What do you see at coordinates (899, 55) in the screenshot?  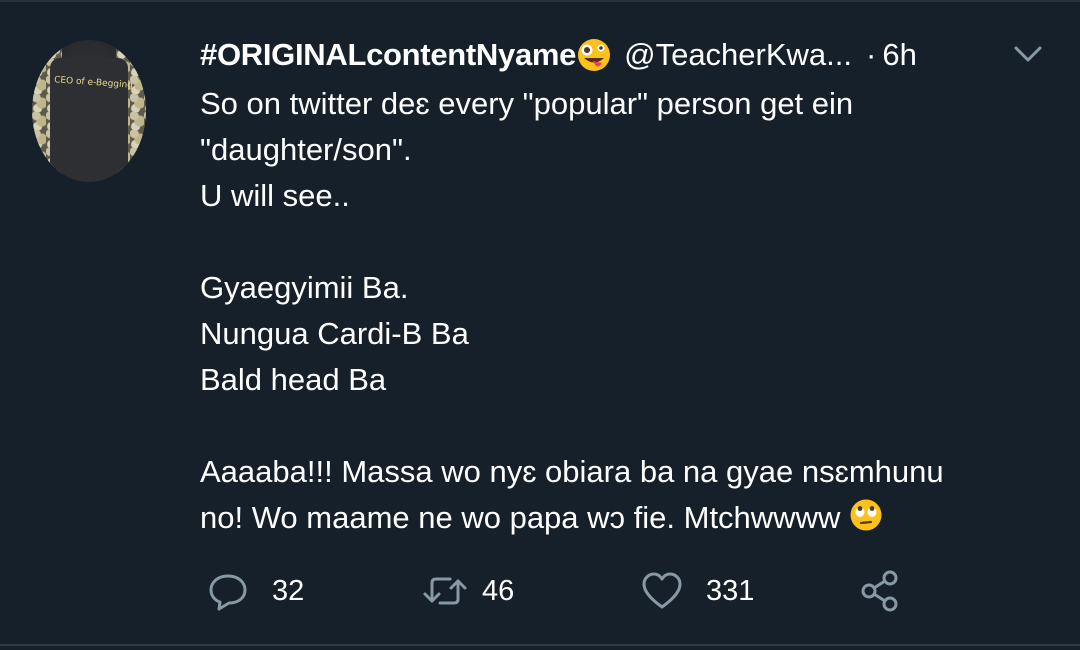 I see `timestamp: 6h` at bounding box center [899, 55].